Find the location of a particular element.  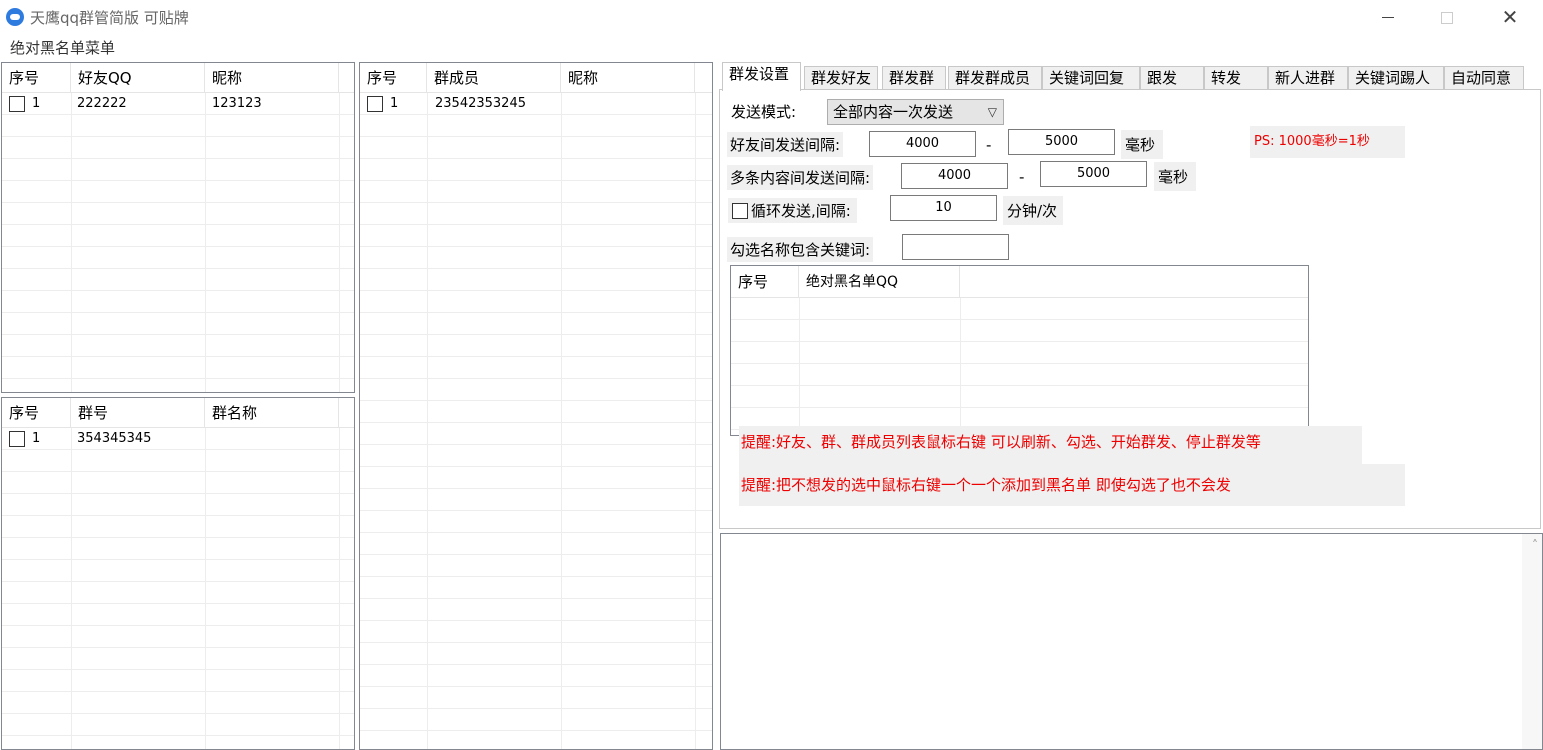

maximize-button is located at coordinates (1447, 17).